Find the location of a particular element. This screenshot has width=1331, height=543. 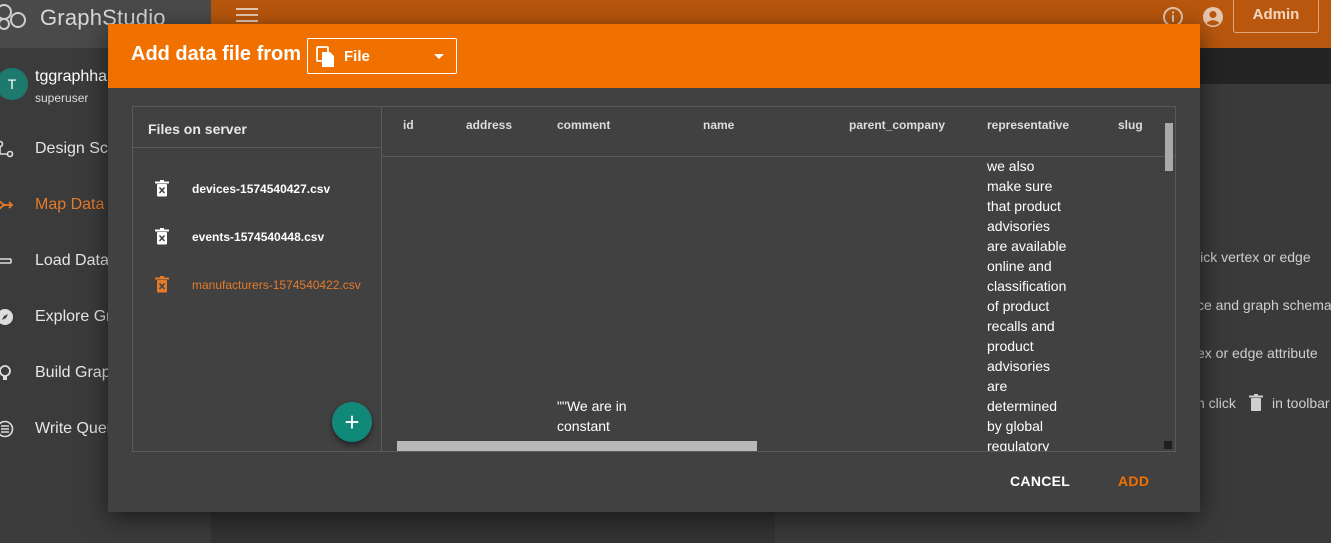

menu-icon is located at coordinates (247, 16).